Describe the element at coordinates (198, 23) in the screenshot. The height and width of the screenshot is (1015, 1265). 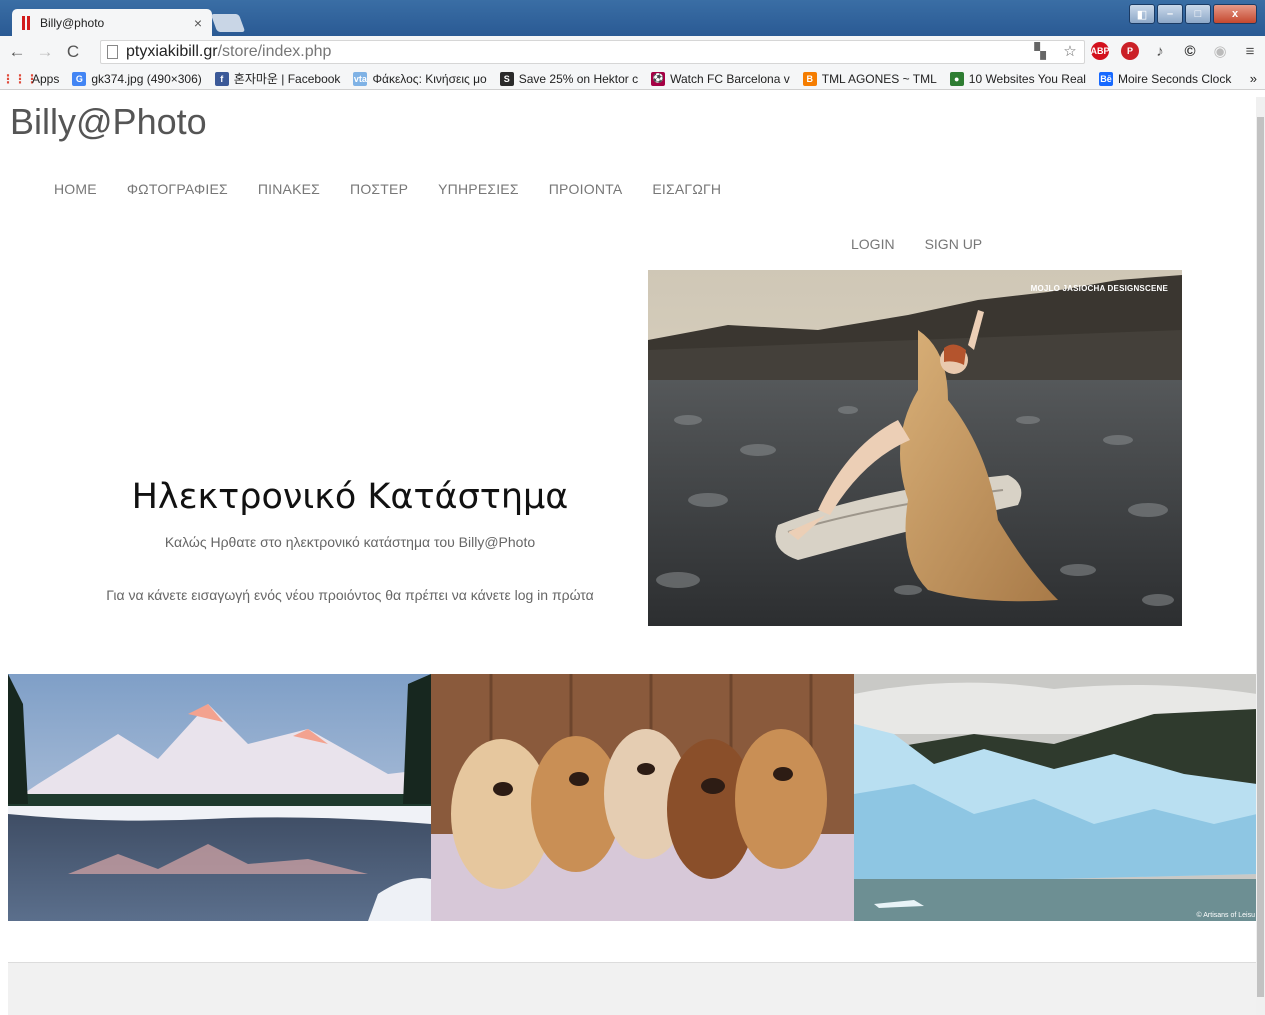
I see `close-tab-icon: ×` at that location.